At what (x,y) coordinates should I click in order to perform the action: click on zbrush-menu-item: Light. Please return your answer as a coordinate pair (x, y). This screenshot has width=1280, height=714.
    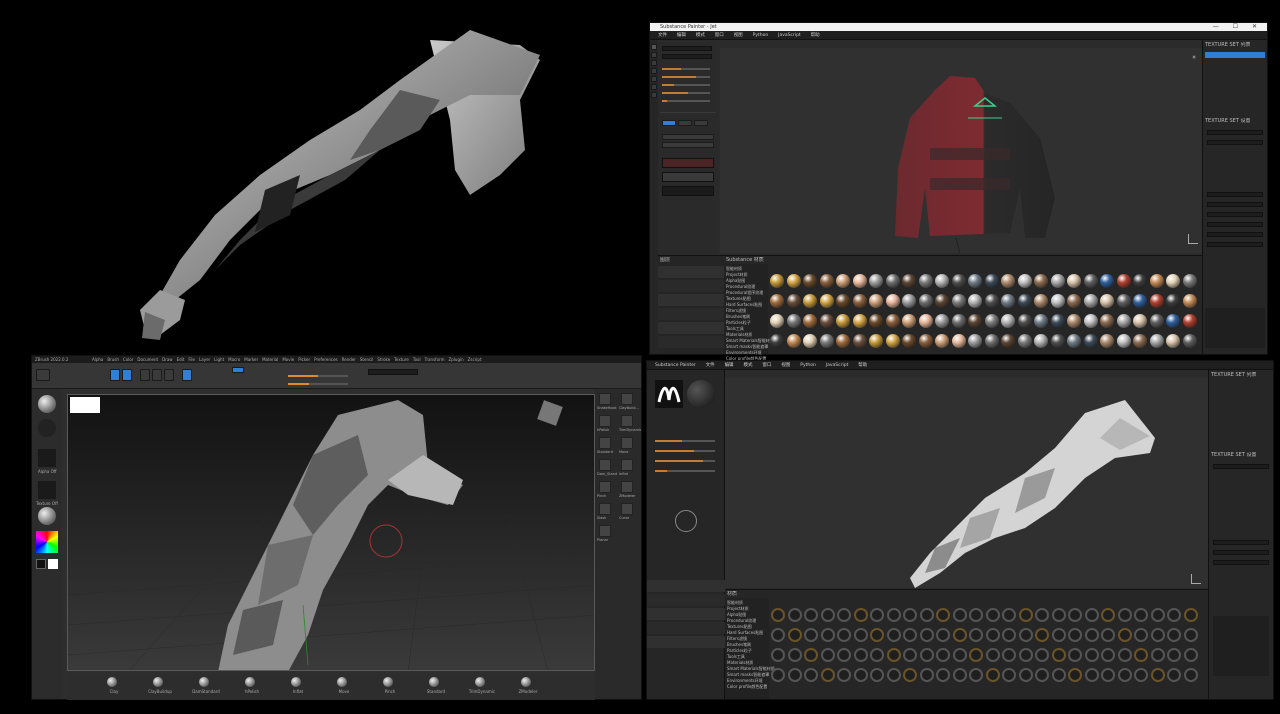
    Looking at the image, I should click on (219, 359).